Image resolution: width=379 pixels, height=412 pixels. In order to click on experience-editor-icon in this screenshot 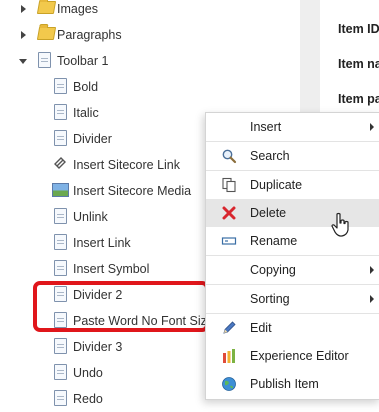, I will do `click(229, 356)`.